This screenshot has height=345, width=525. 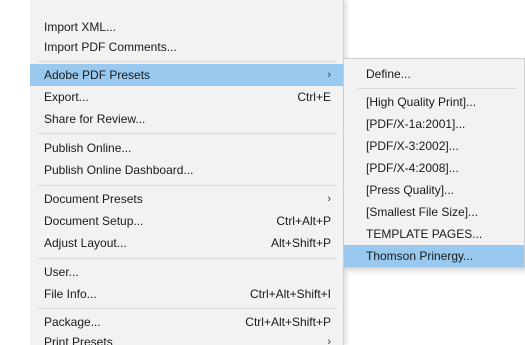 I want to click on menu-item-print-presets: Print Presets ›, so click(x=186, y=338).